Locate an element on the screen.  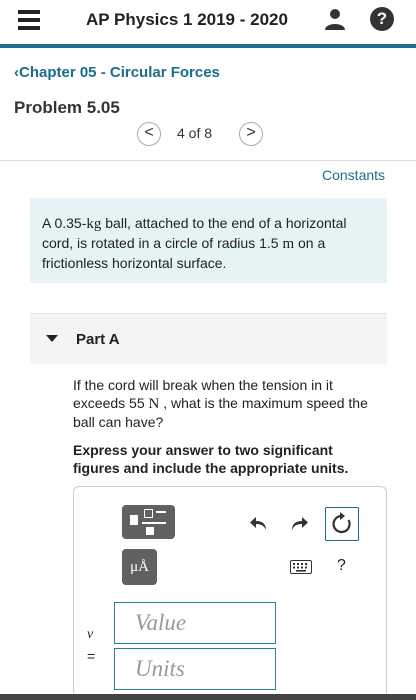
units-input: Units is located at coordinates (195, 669).